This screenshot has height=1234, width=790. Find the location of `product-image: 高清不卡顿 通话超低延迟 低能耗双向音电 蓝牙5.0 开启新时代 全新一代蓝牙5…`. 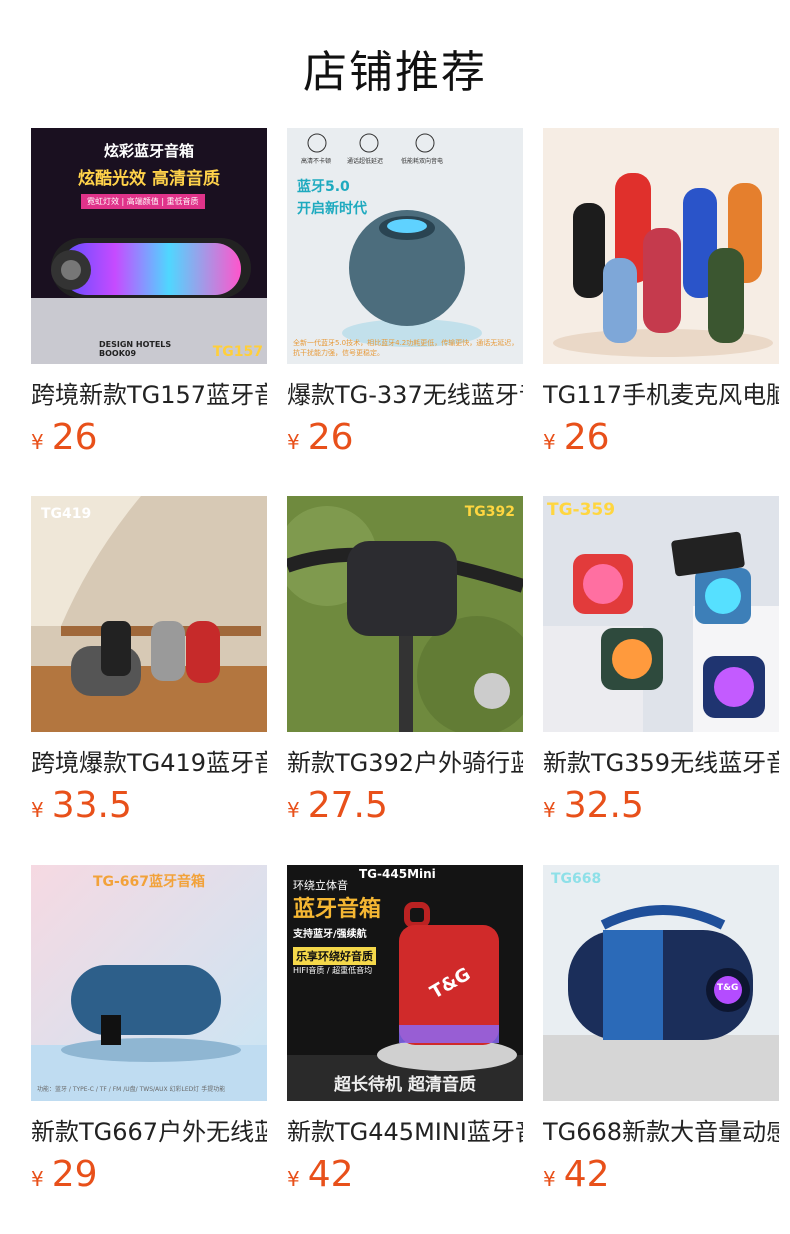

product-image: 高清不卡顿 通话超低延迟 低能耗双向音电 蓝牙5.0 开启新时代 全新一代蓝牙5… is located at coordinates (405, 246).